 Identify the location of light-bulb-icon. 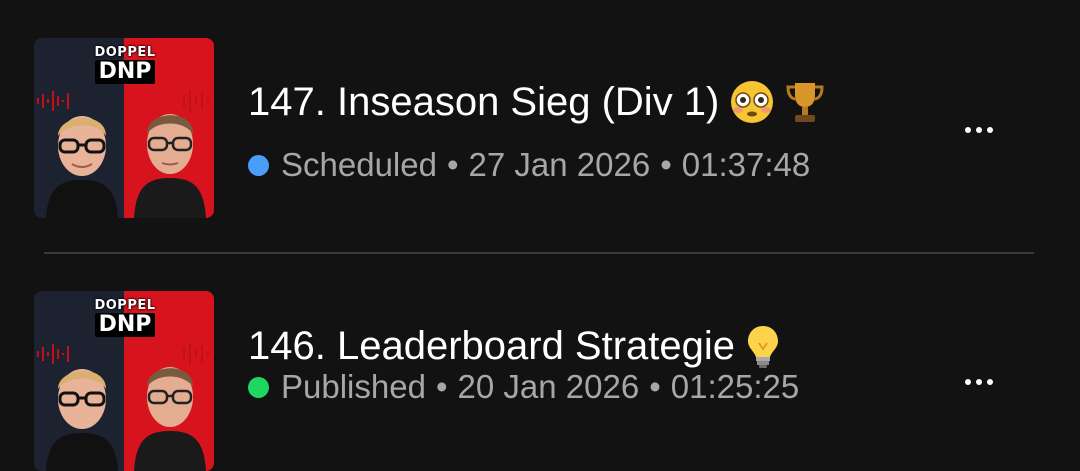
(763, 347).